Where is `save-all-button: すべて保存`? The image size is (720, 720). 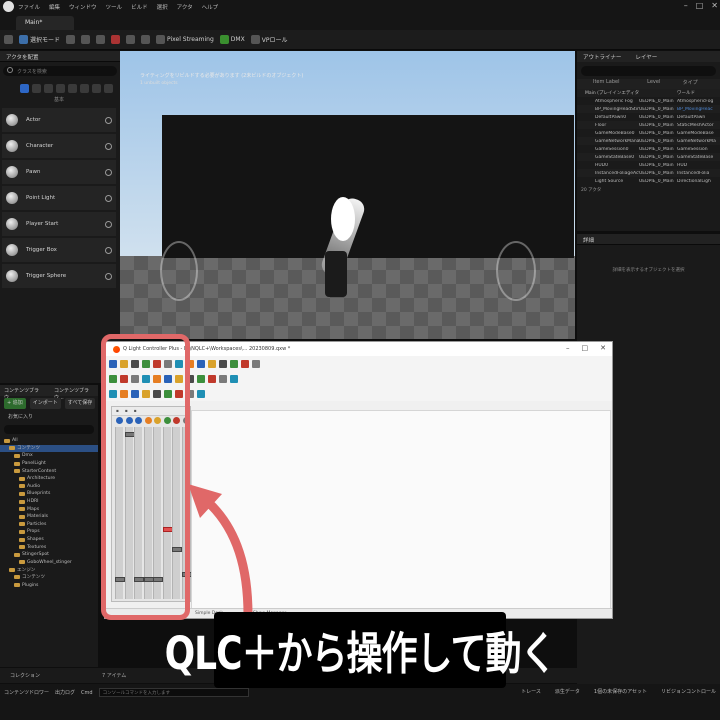 save-all-button: すべて保存 is located at coordinates (80, 403).